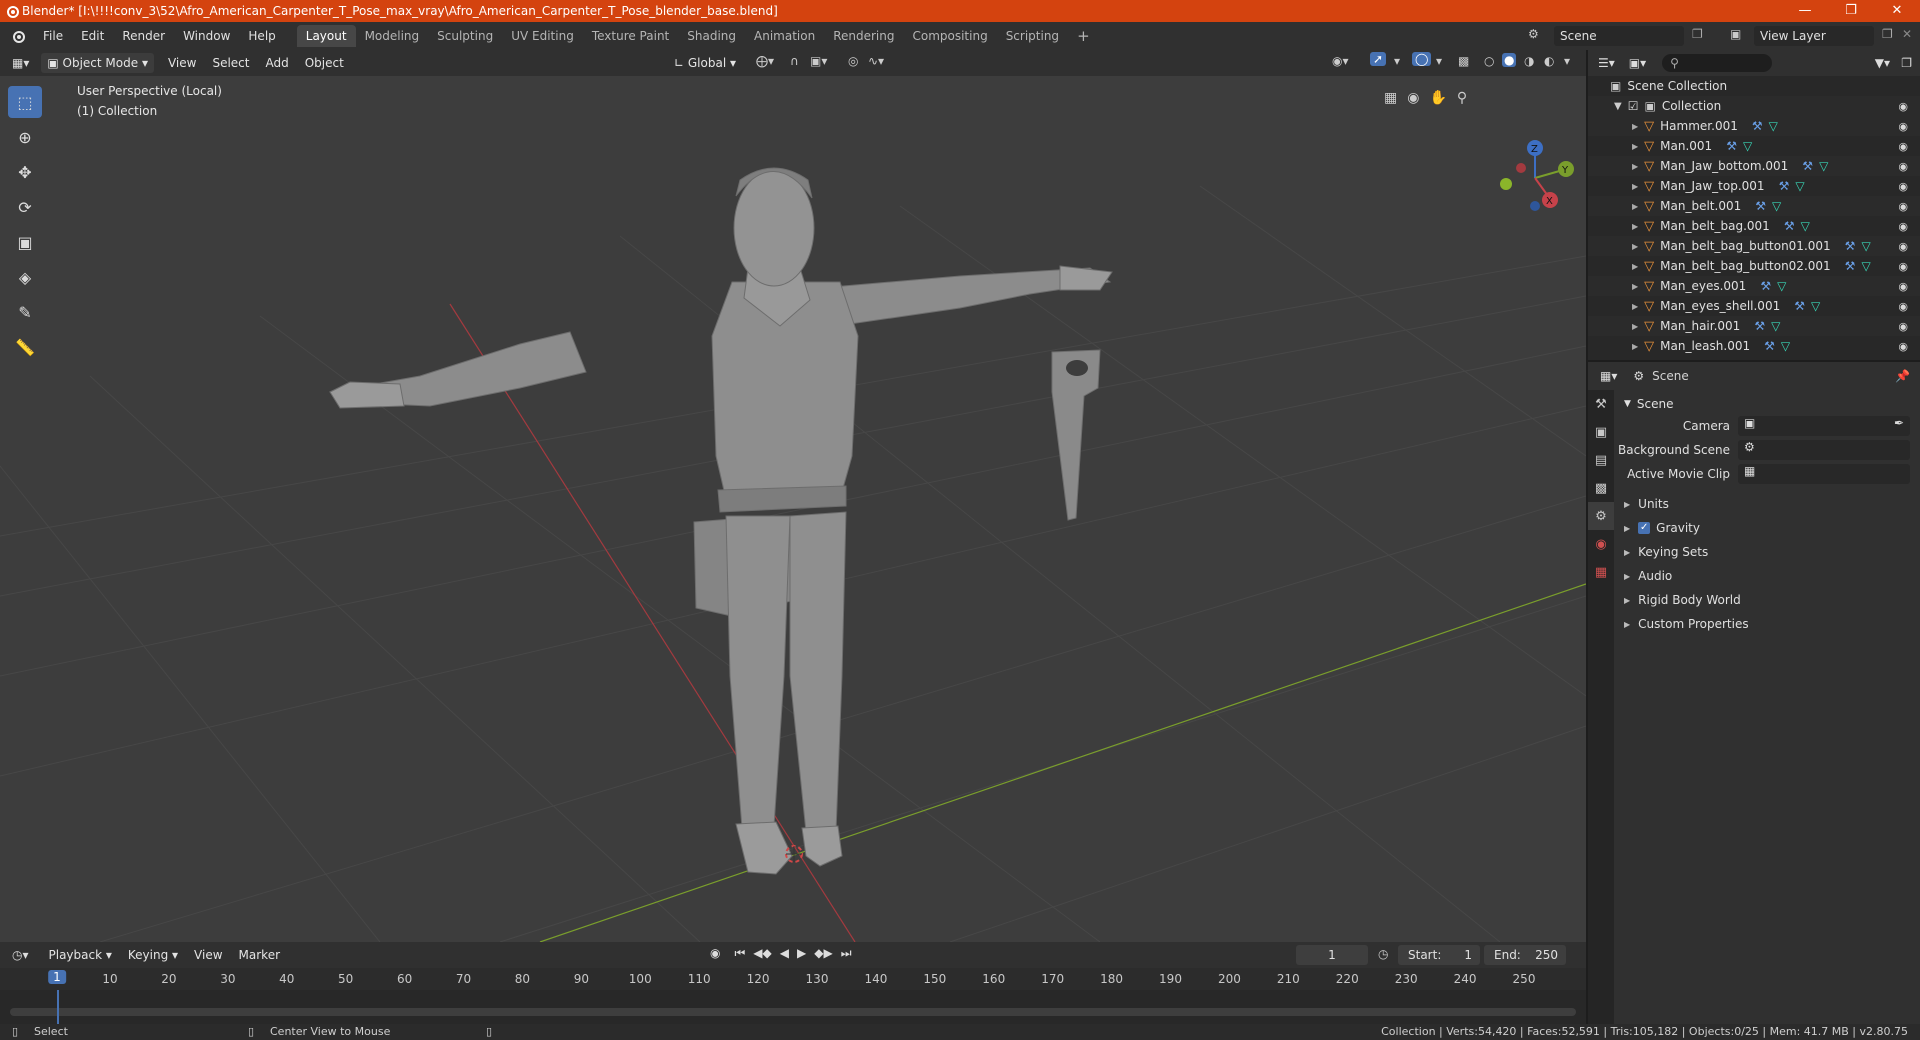  I want to click on play-icon: ▶, so click(801, 953).